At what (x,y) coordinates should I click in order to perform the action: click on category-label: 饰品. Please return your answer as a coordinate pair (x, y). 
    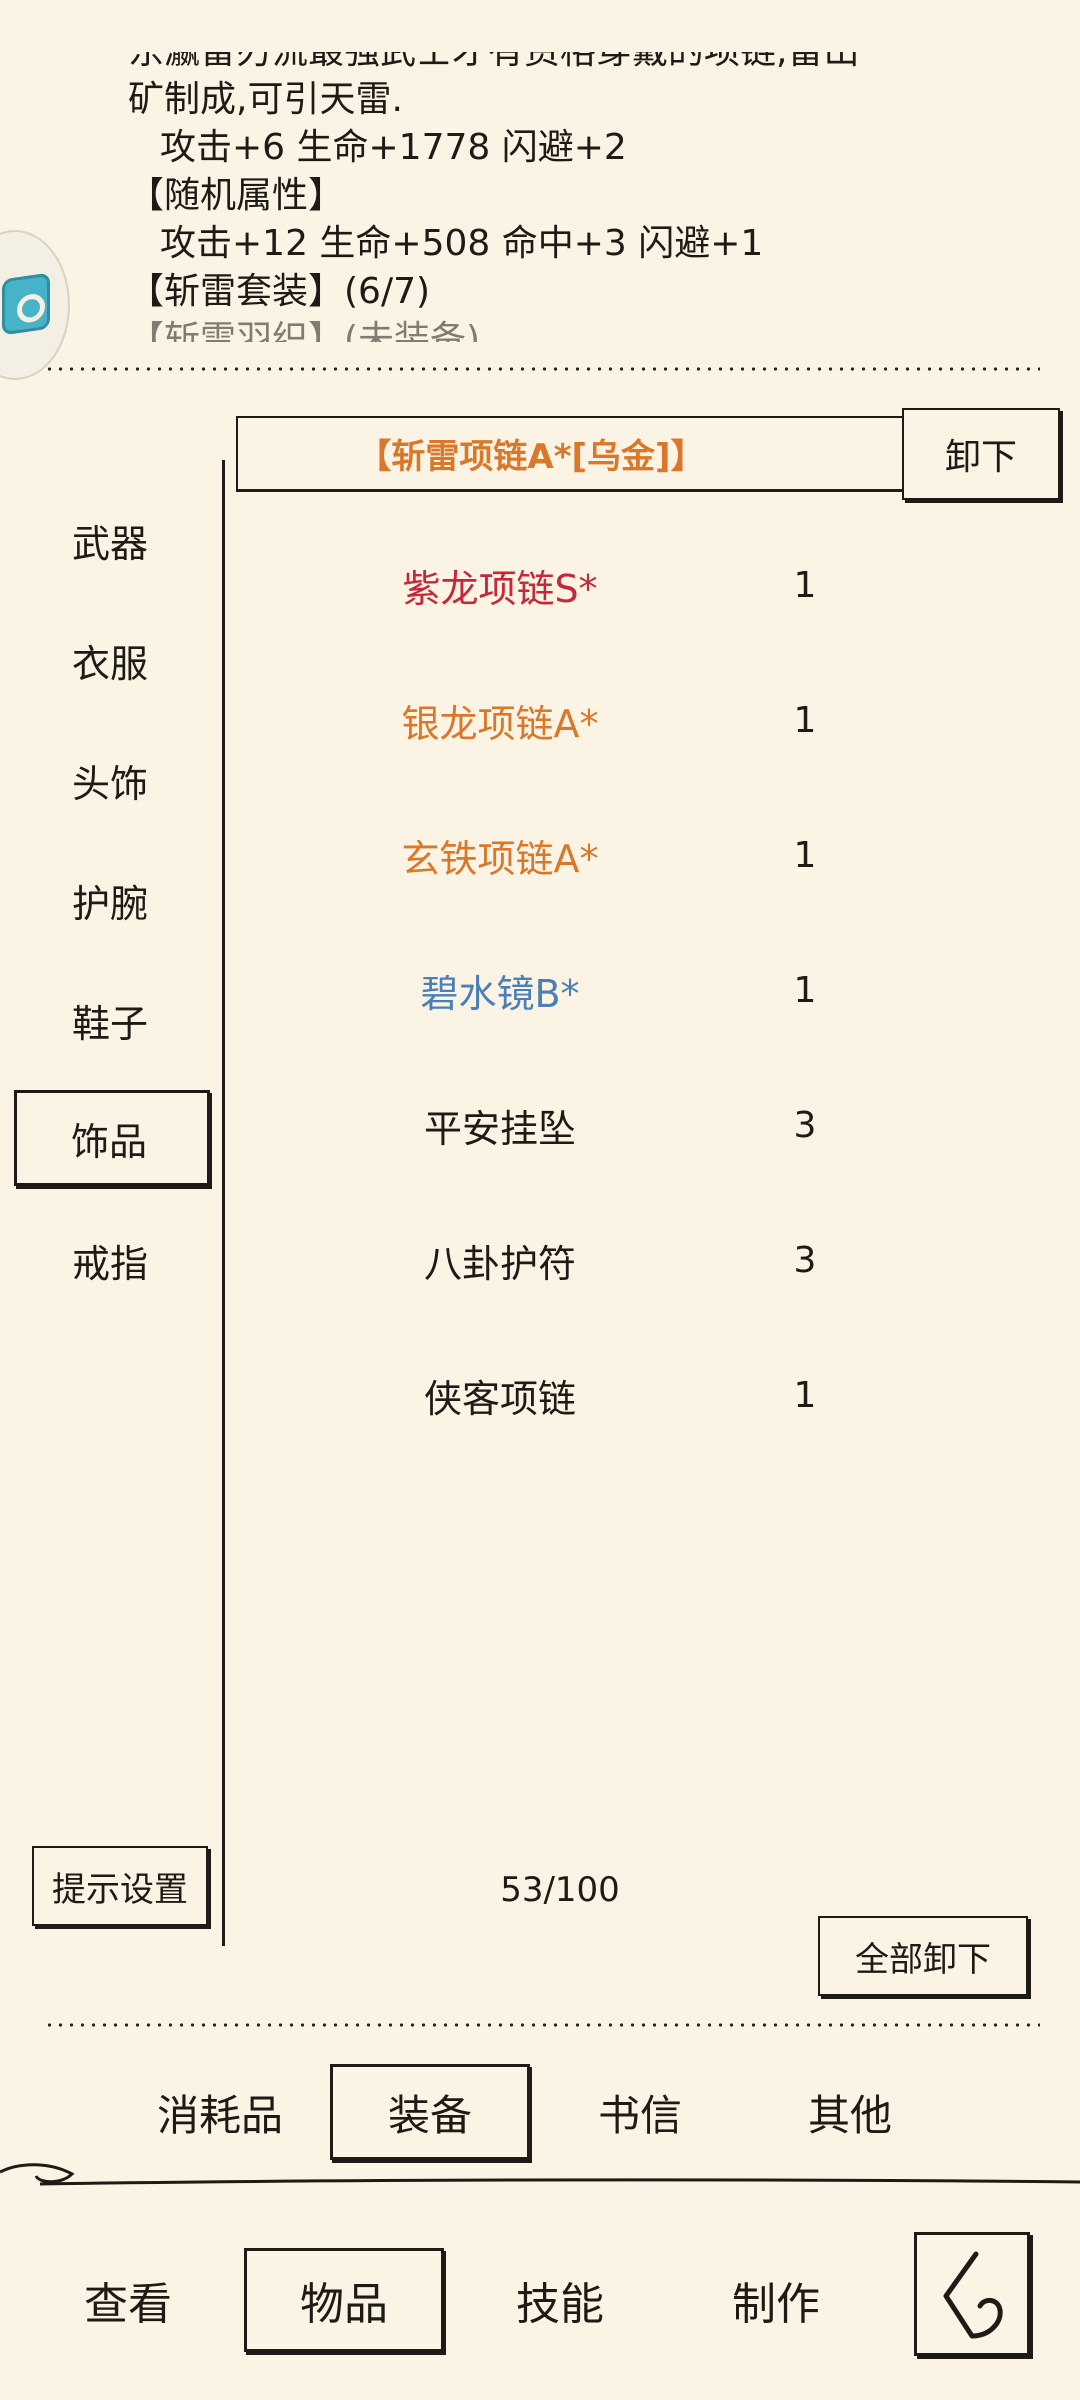
    Looking at the image, I should click on (109, 1141).